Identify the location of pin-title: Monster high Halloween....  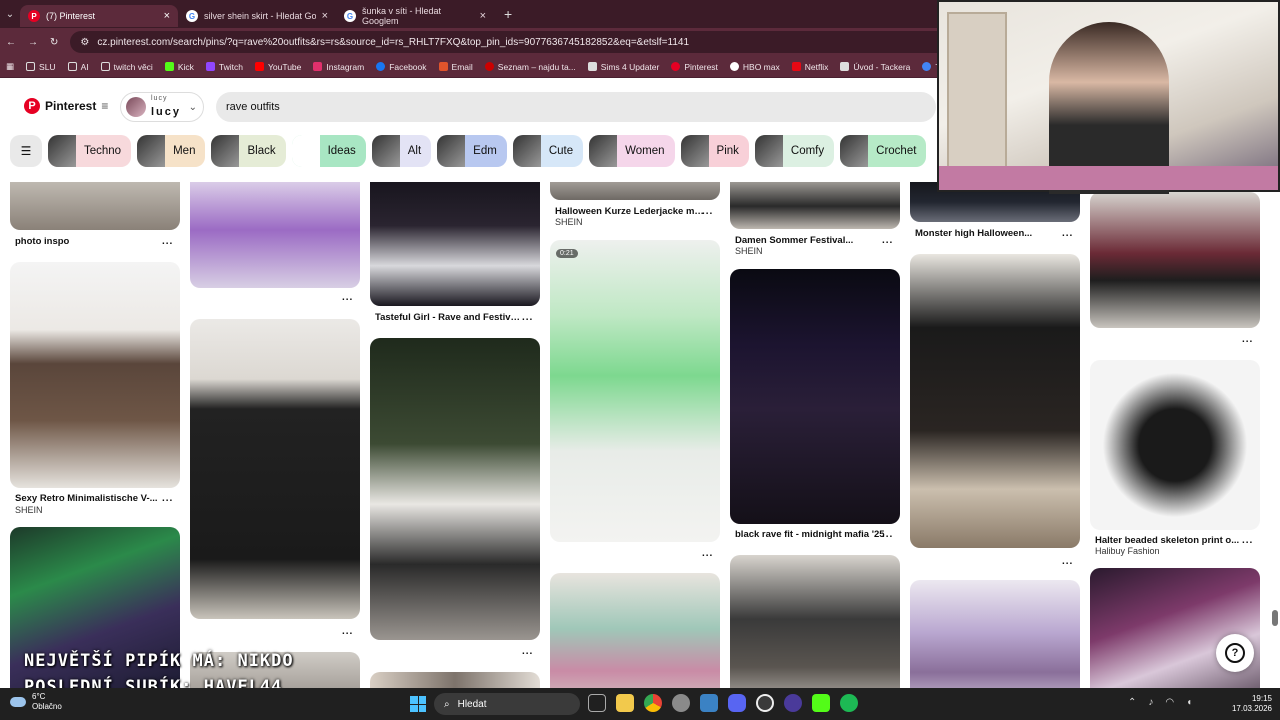
(990, 233).